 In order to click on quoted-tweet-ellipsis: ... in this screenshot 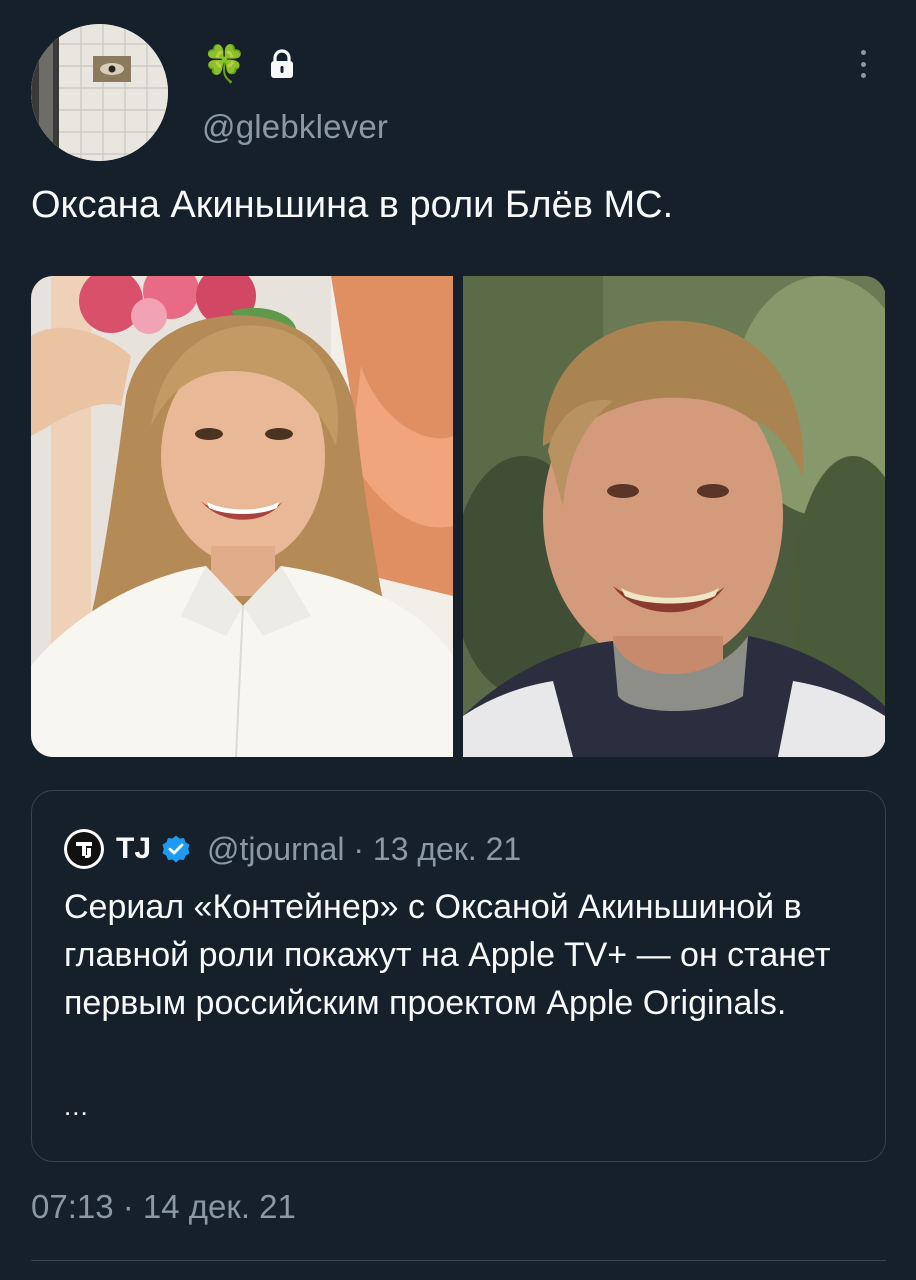, I will do `click(76, 1106)`.